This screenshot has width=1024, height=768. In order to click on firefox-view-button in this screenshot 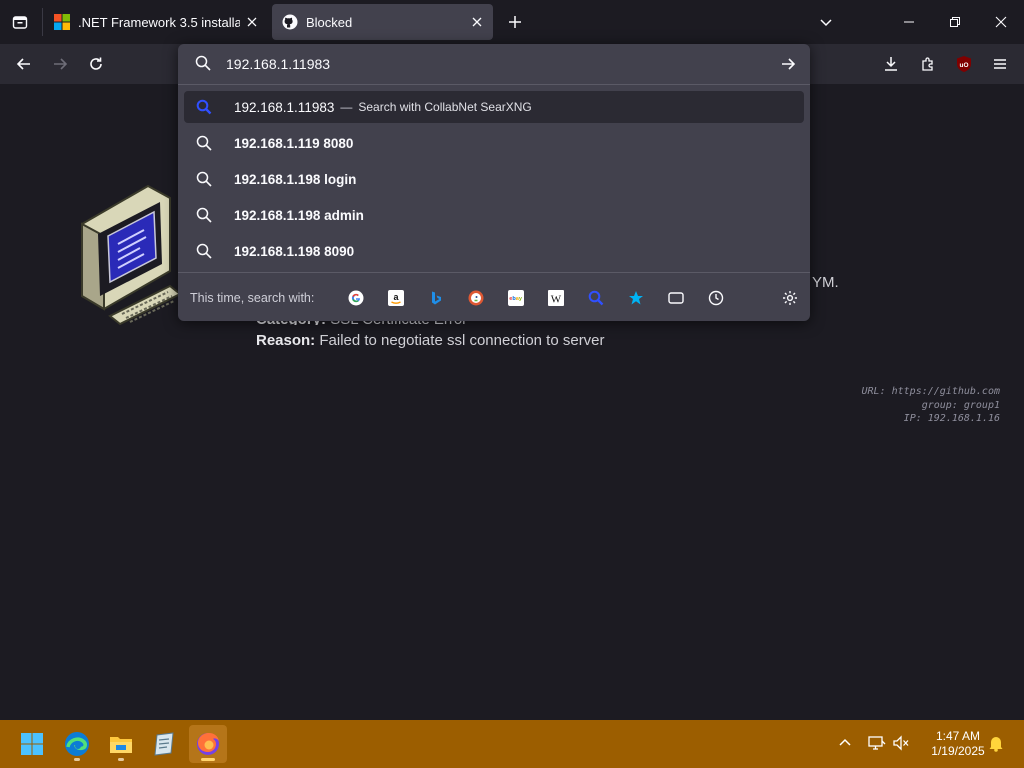, I will do `click(20, 22)`.